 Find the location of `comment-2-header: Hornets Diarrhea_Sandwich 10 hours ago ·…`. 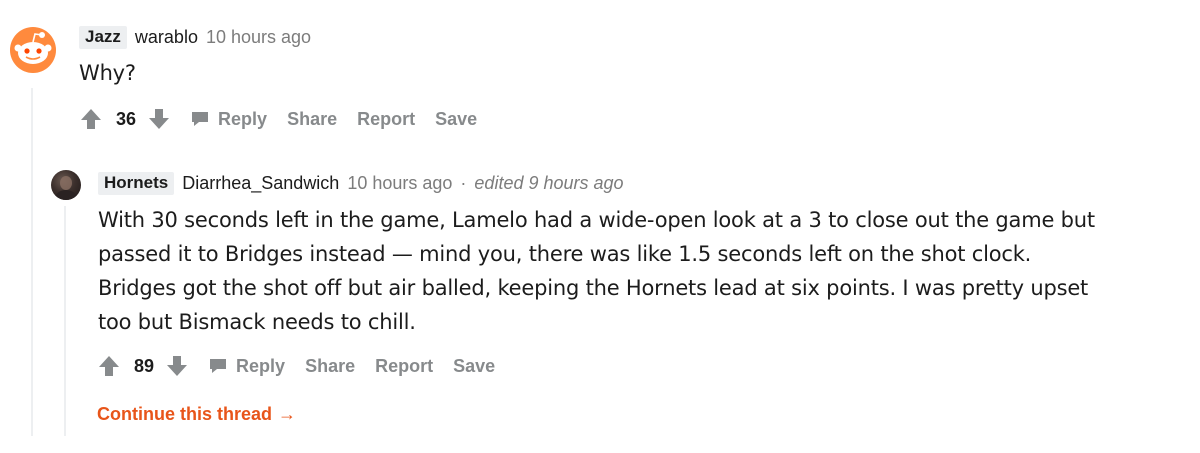

comment-2-header: Hornets Diarrhea_Sandwich 10 hours ago ·… is located at coordinates (361, 183).